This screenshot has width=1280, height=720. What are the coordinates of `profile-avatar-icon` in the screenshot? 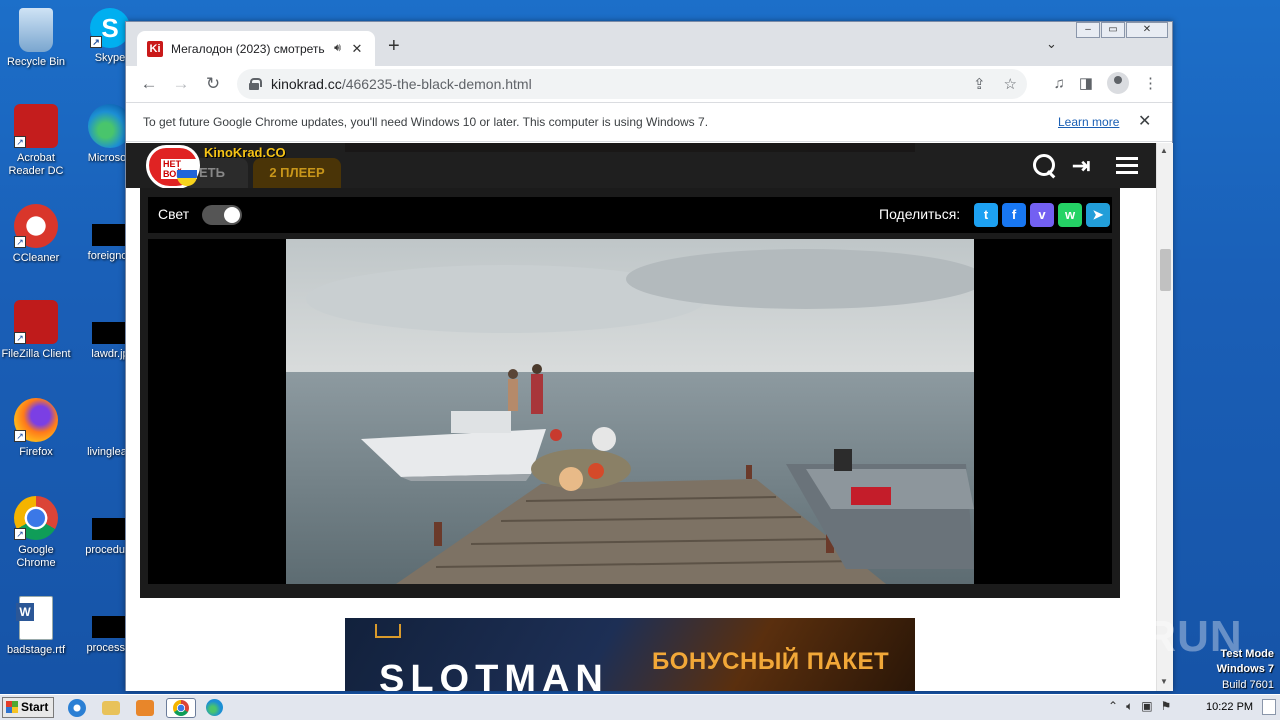 It's located at (1118, 83).